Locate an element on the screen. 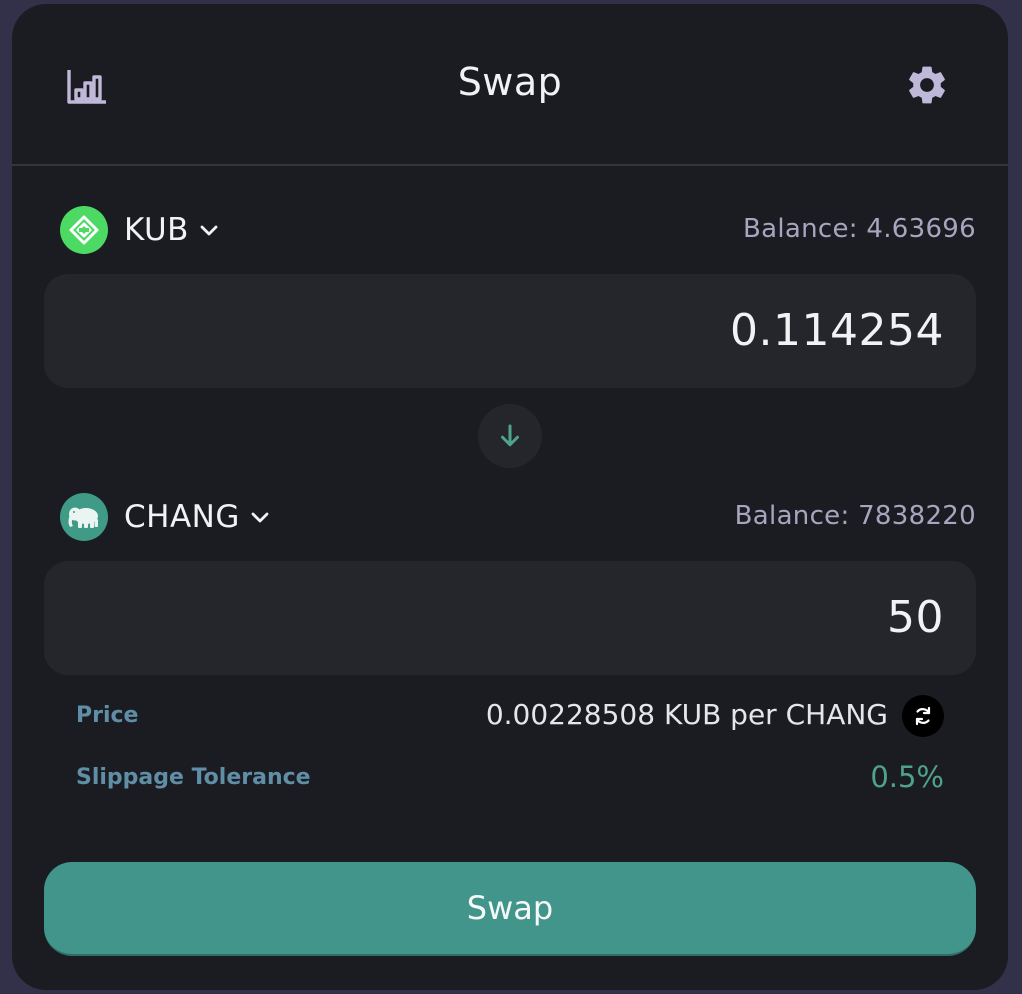 The image size is (1022, 994). gear-icon is located at coordinates (927, 85).